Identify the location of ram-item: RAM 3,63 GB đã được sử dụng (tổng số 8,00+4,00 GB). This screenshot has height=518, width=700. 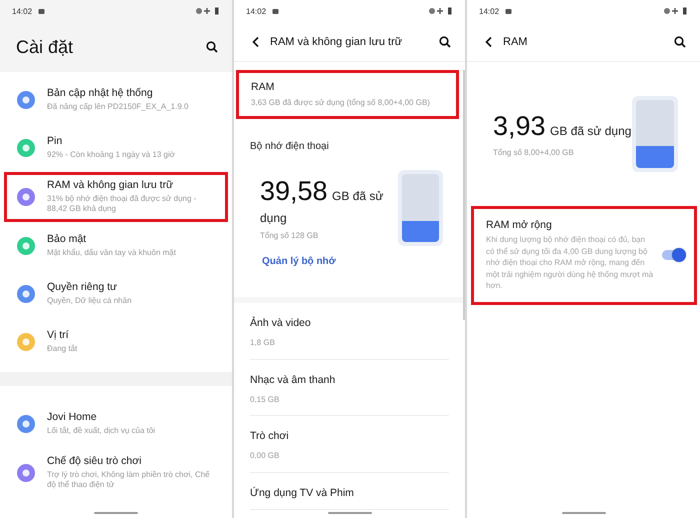
(347, 95).